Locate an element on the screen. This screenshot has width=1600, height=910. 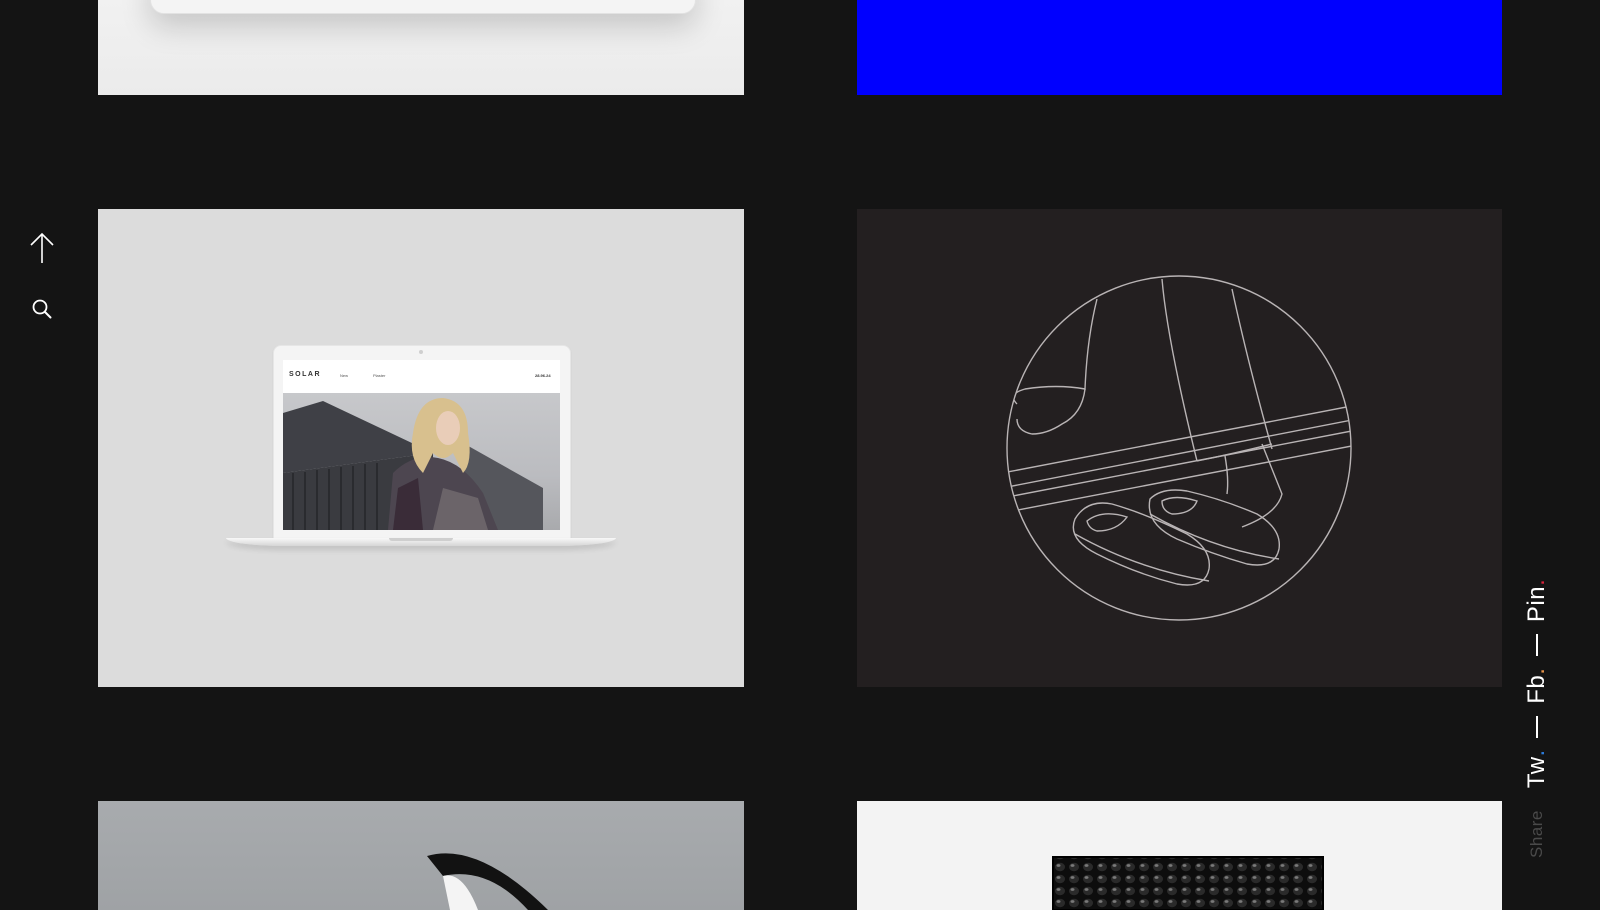
share-facebook-link: Fb. is located at coordinates (1537, 686).